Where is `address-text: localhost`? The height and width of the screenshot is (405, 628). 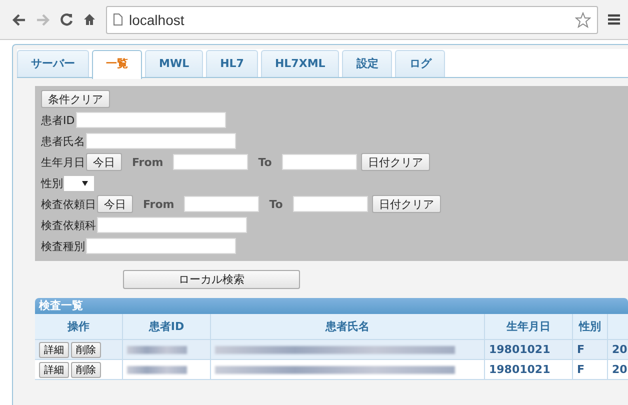
address-text: localhost is located at coordinates (157, 20).